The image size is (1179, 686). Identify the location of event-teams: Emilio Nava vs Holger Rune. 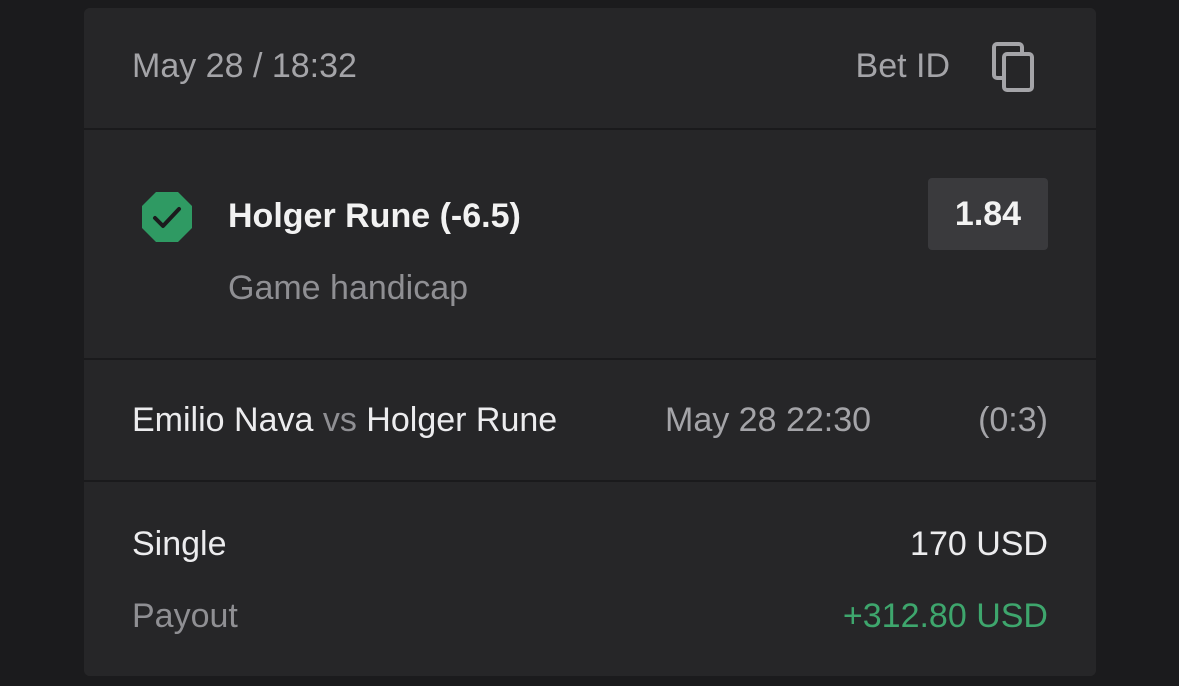
(344, 420).